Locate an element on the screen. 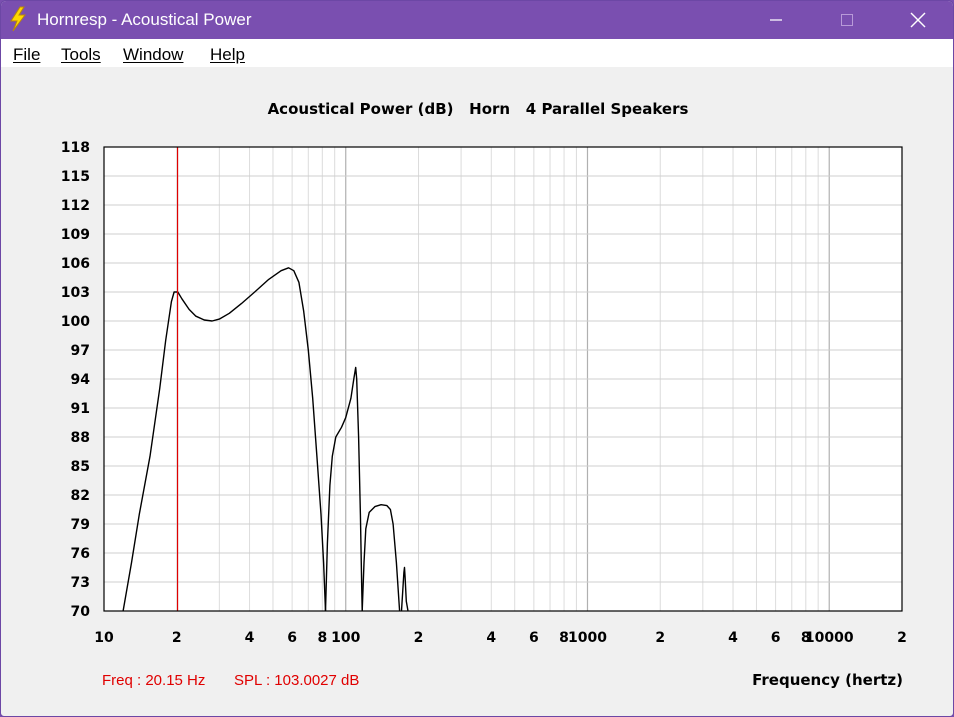 The image size is (954, 717). x-axis-label: Frequency (hertz) is located at coordinates (827, 680).